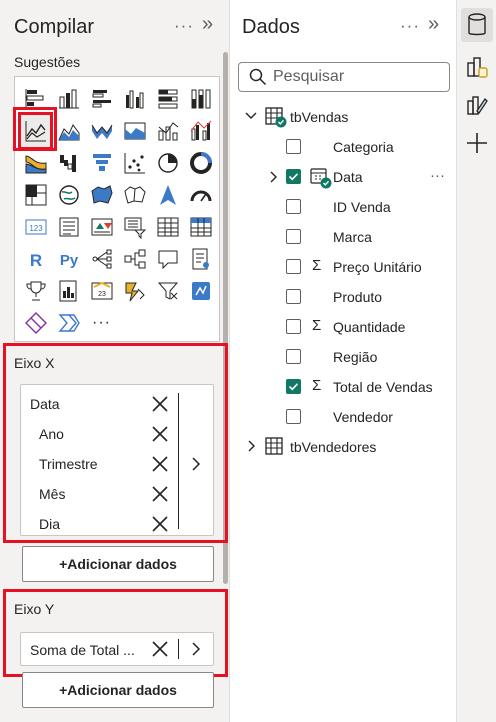  I want to click on field-label: Trimestre, so click(68, 464).